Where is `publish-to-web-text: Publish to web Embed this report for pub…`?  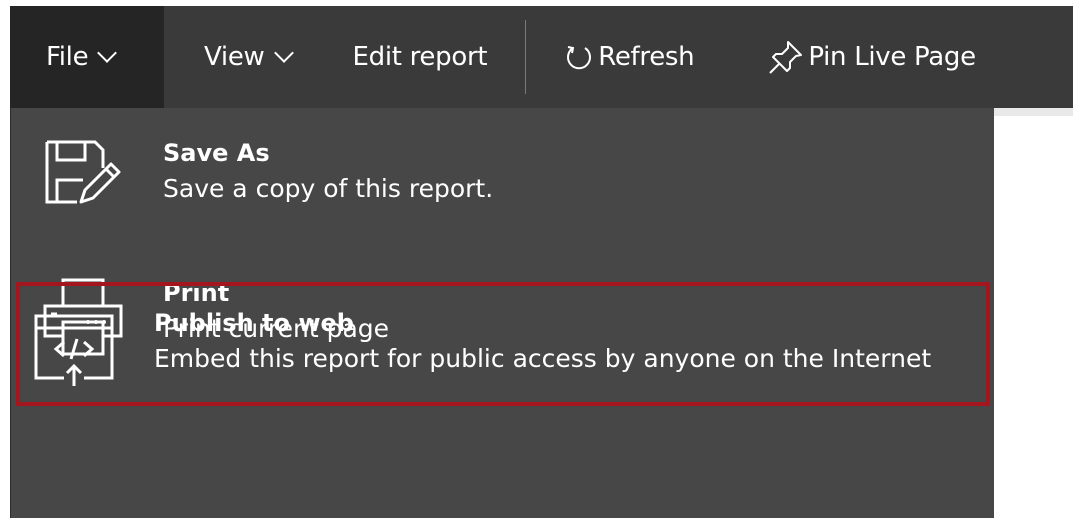
publish-to-web-text: Publish to web Embed this report for pub… is located at coordinates (542, 342).